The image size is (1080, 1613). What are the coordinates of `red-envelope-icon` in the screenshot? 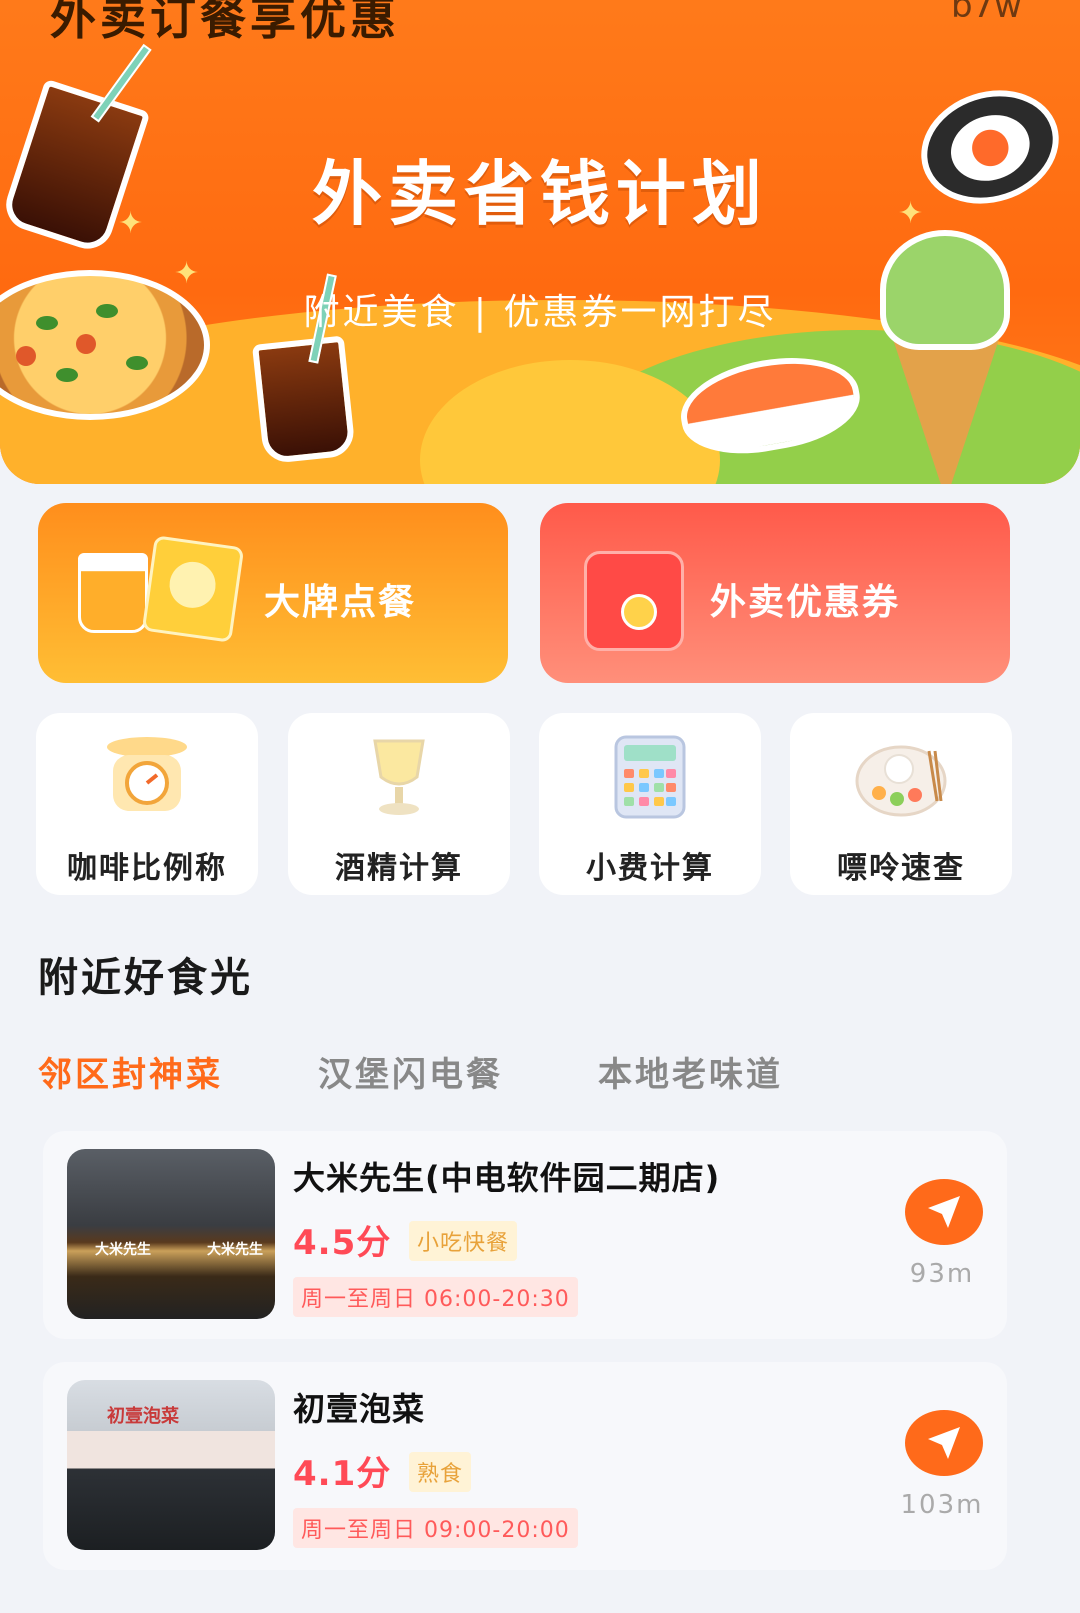 It's located at (634, 601).